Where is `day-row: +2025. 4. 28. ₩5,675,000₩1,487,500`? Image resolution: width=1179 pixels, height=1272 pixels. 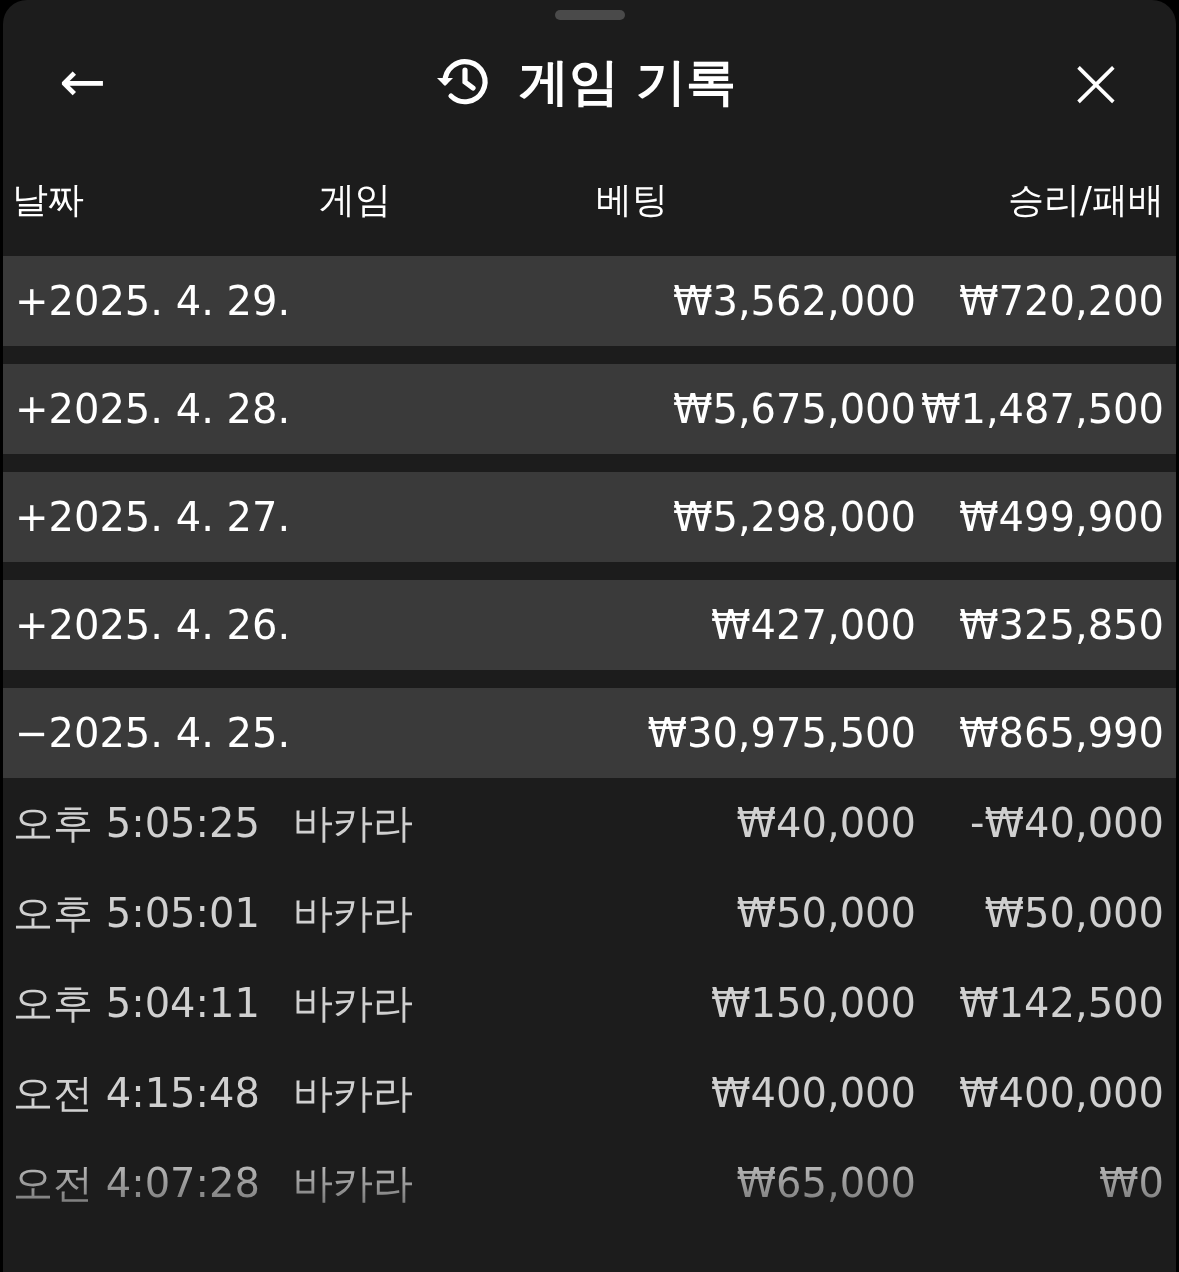
day-row: +2025. 4. 28. ₩5,675,000₩1,487,500 is located at coordinates (589, 409).